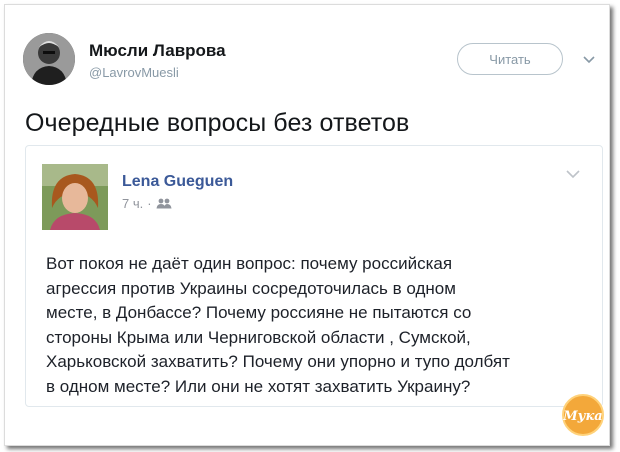 The image size is (620, 452). Describe the element at coordinates (164, 203) in the screenshot. I see `friends-icon` at that location.